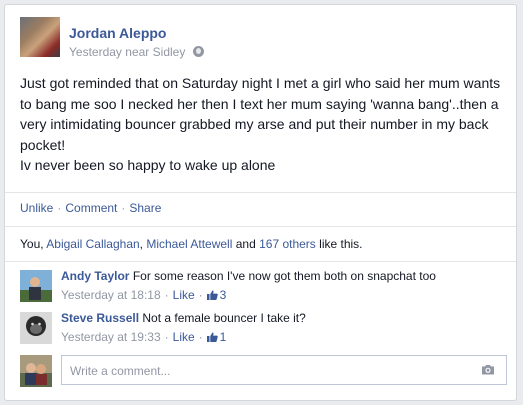 The height and width of the screenshot is (405, 523). Describe the element at coordinates (36, 208) in the screenshot. I see `unlike-link: Unlike` at that location.